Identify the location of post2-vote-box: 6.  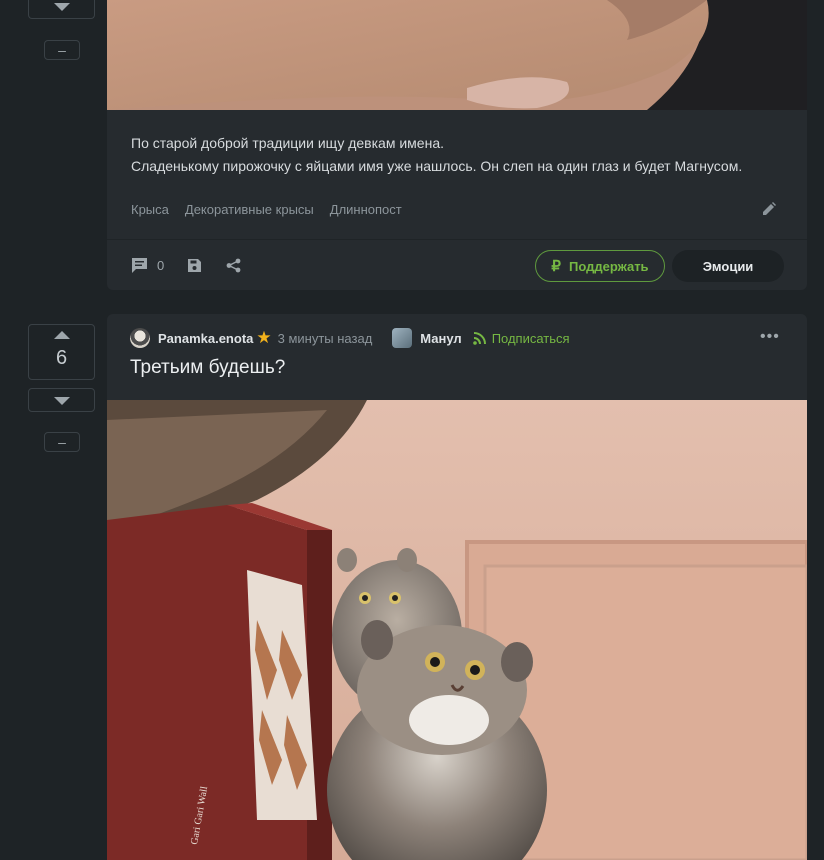
(61, 352).